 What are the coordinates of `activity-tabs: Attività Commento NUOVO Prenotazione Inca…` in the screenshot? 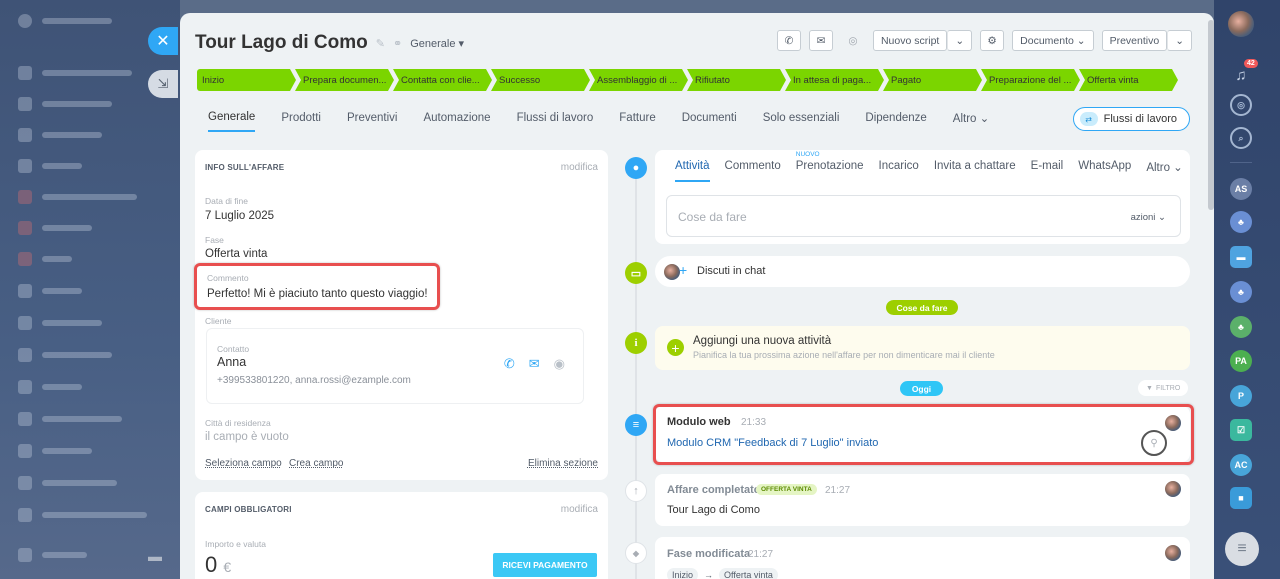 It's located at (929, 166).